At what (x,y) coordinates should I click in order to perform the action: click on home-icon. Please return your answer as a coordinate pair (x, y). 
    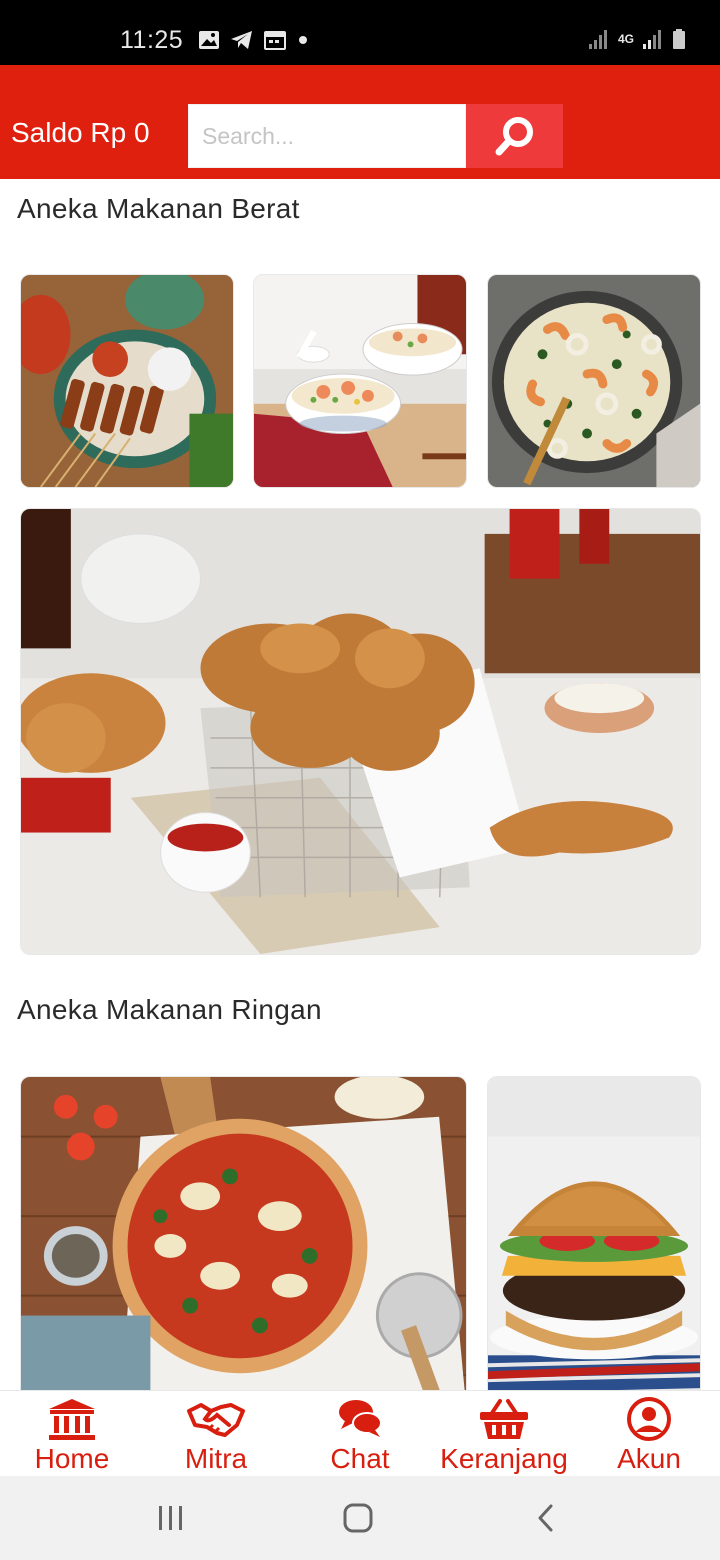
    Looking at the image, I should click on (358, 1518).